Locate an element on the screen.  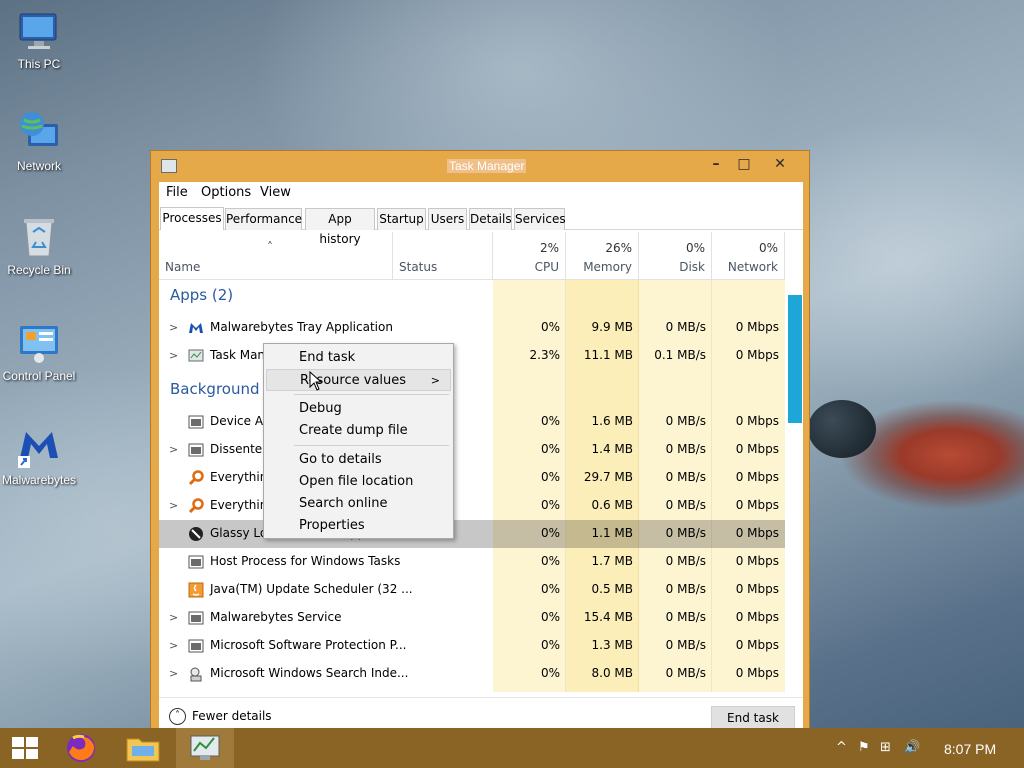
column-name-label: Name is located at coordinates (183, 267).